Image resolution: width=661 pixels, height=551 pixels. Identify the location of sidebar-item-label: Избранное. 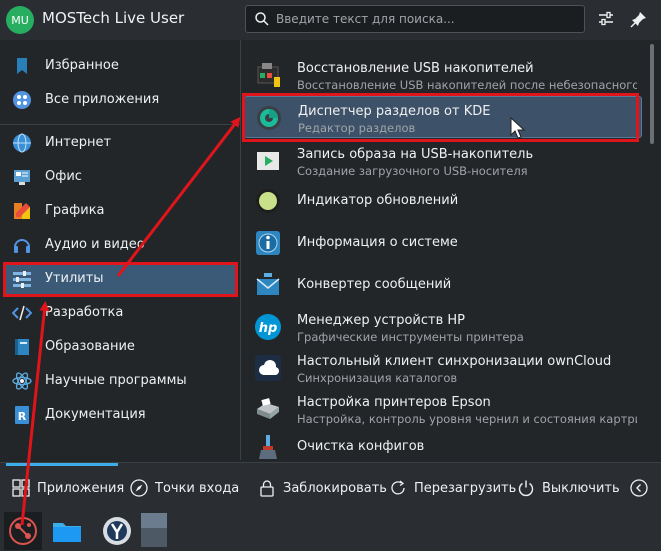
(82, 65).